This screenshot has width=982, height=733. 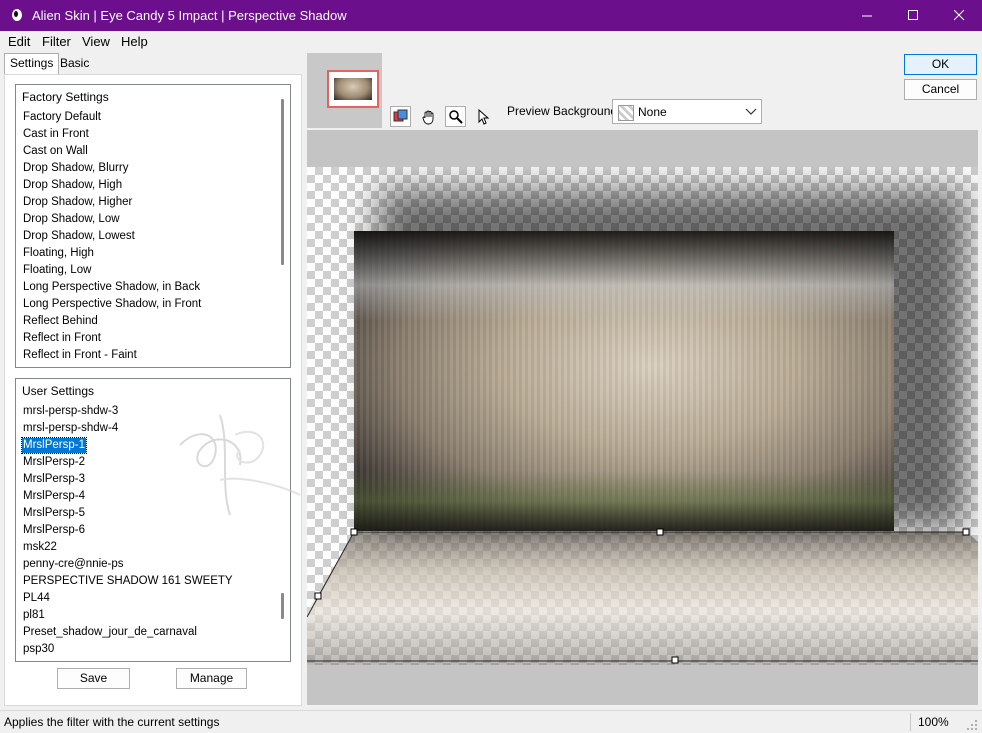 I want to click on arrow-pointer-icon, so click(x=483, y=116).